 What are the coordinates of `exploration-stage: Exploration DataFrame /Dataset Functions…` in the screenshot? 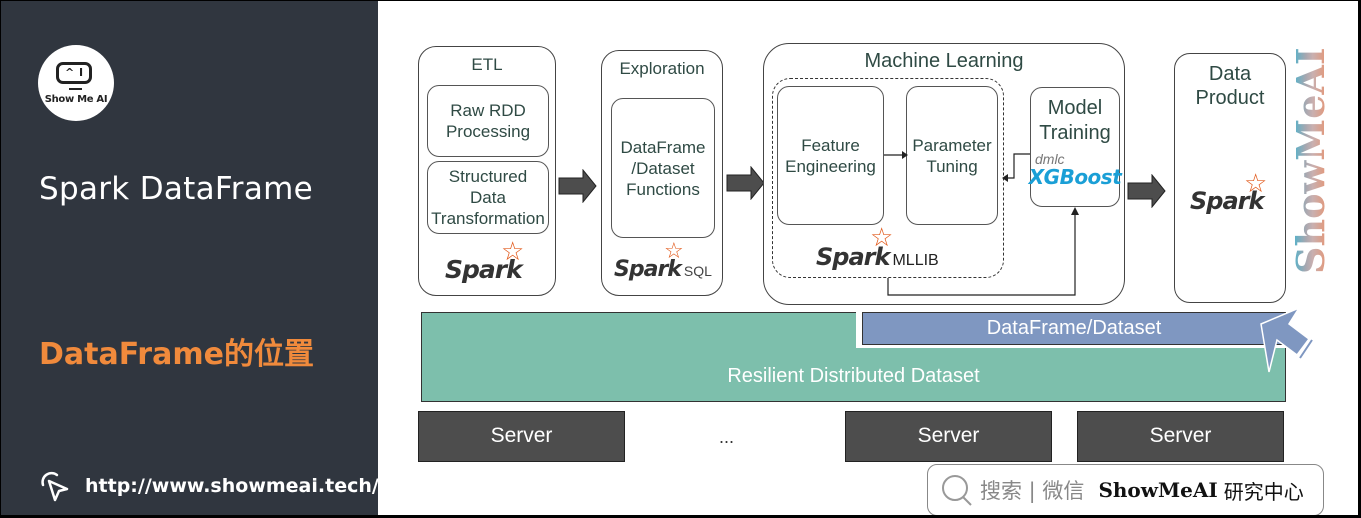 It's located at (662, 173).